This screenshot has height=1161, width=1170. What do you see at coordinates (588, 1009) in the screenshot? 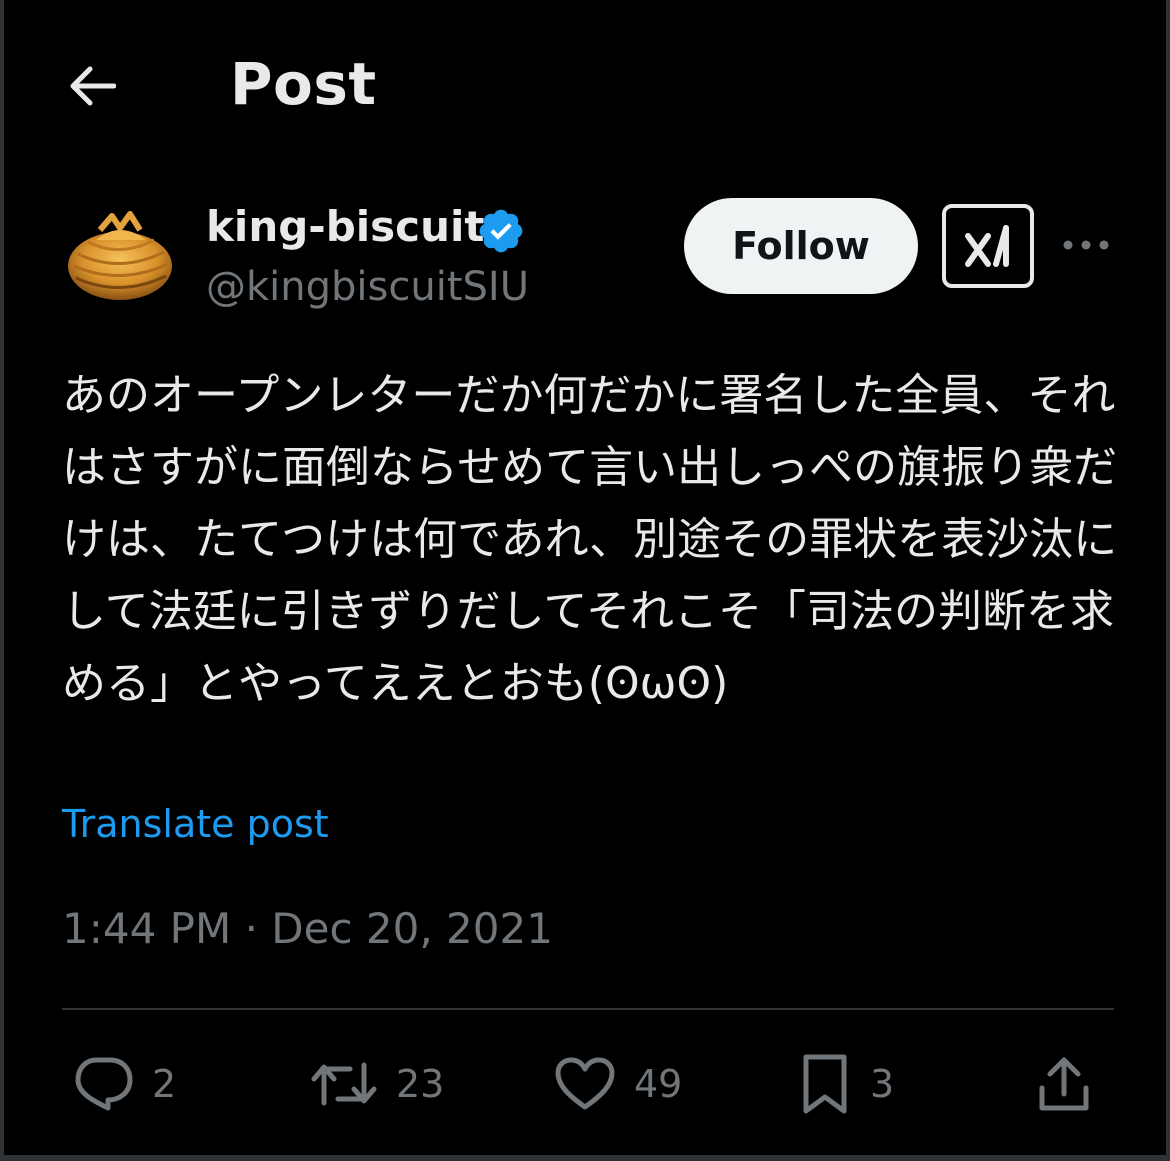
I see `divider` at bounding box center [588, 1009].